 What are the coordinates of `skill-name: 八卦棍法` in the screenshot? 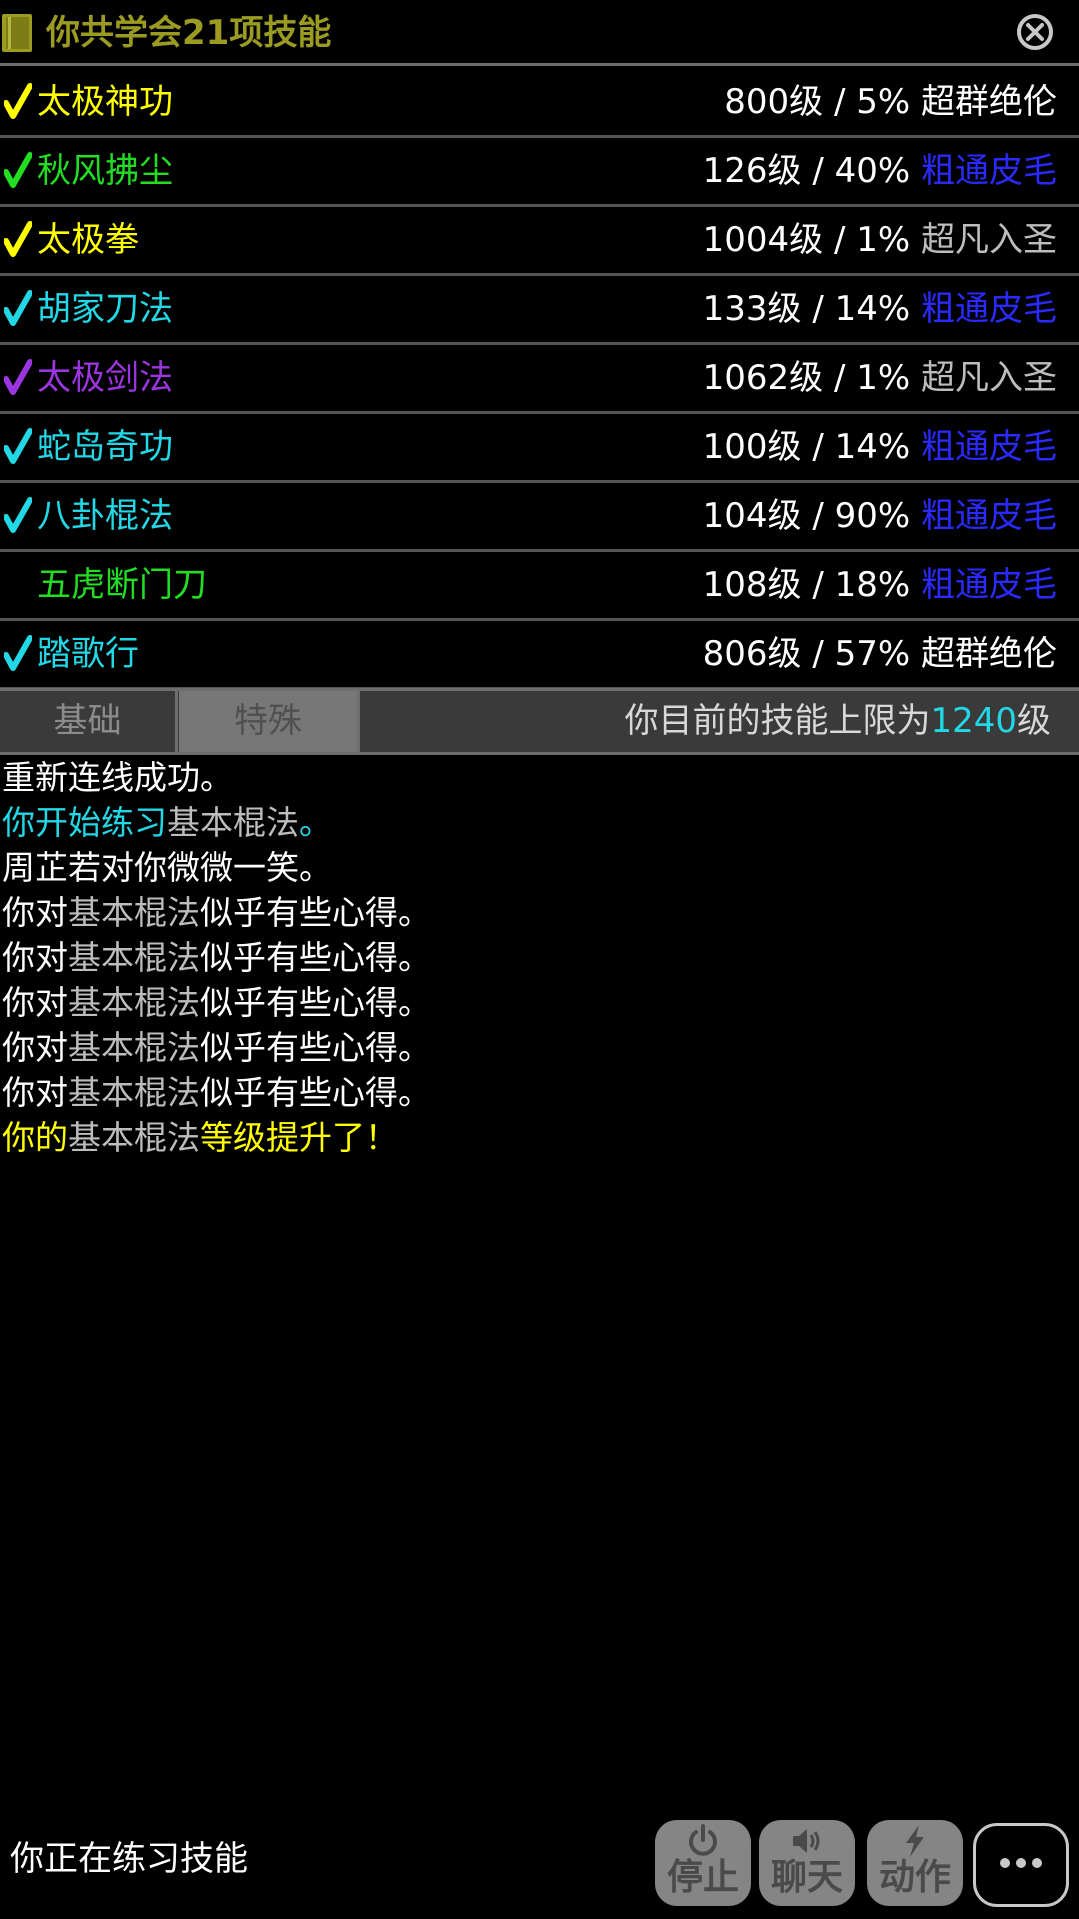 It's located at (105, 516).